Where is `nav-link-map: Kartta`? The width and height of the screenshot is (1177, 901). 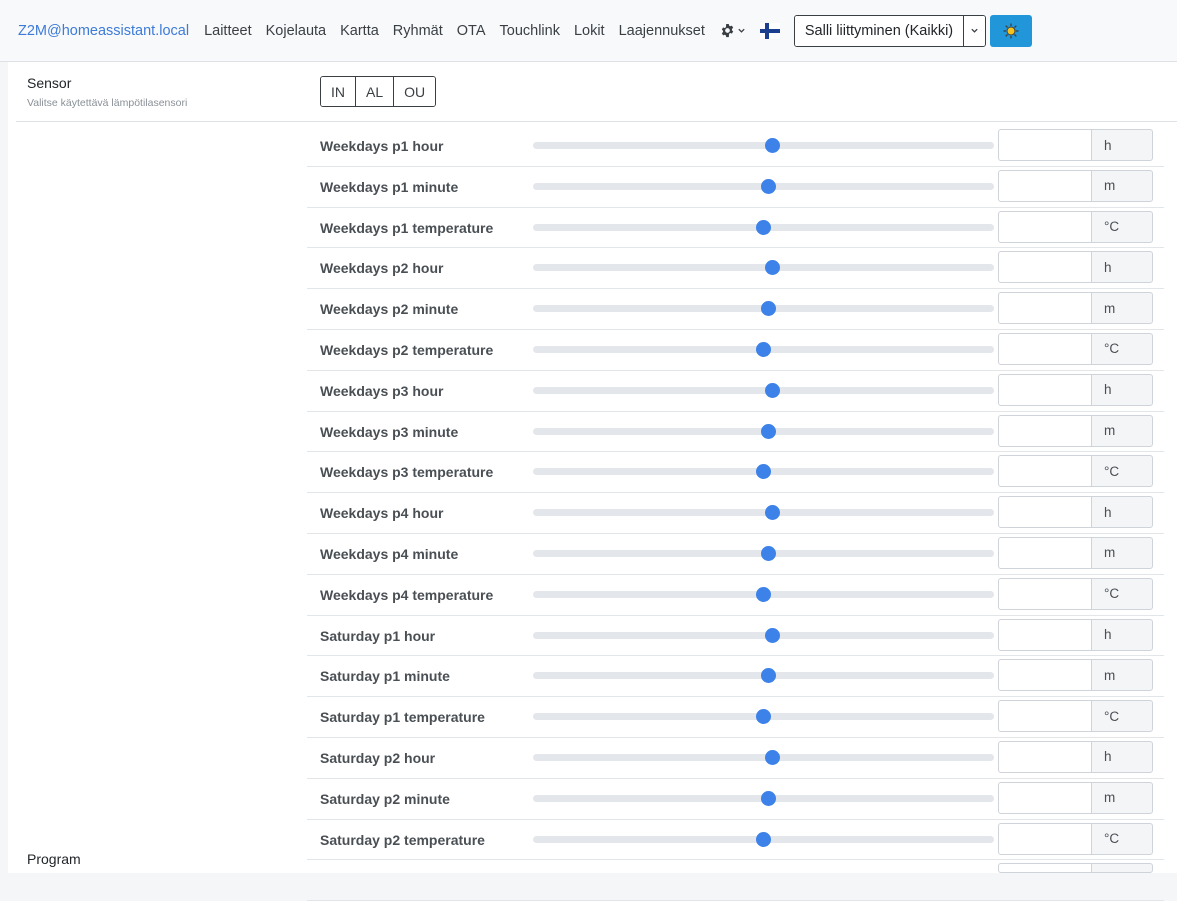 nav-link-map: Kartta is located at coordinates (359, 31).